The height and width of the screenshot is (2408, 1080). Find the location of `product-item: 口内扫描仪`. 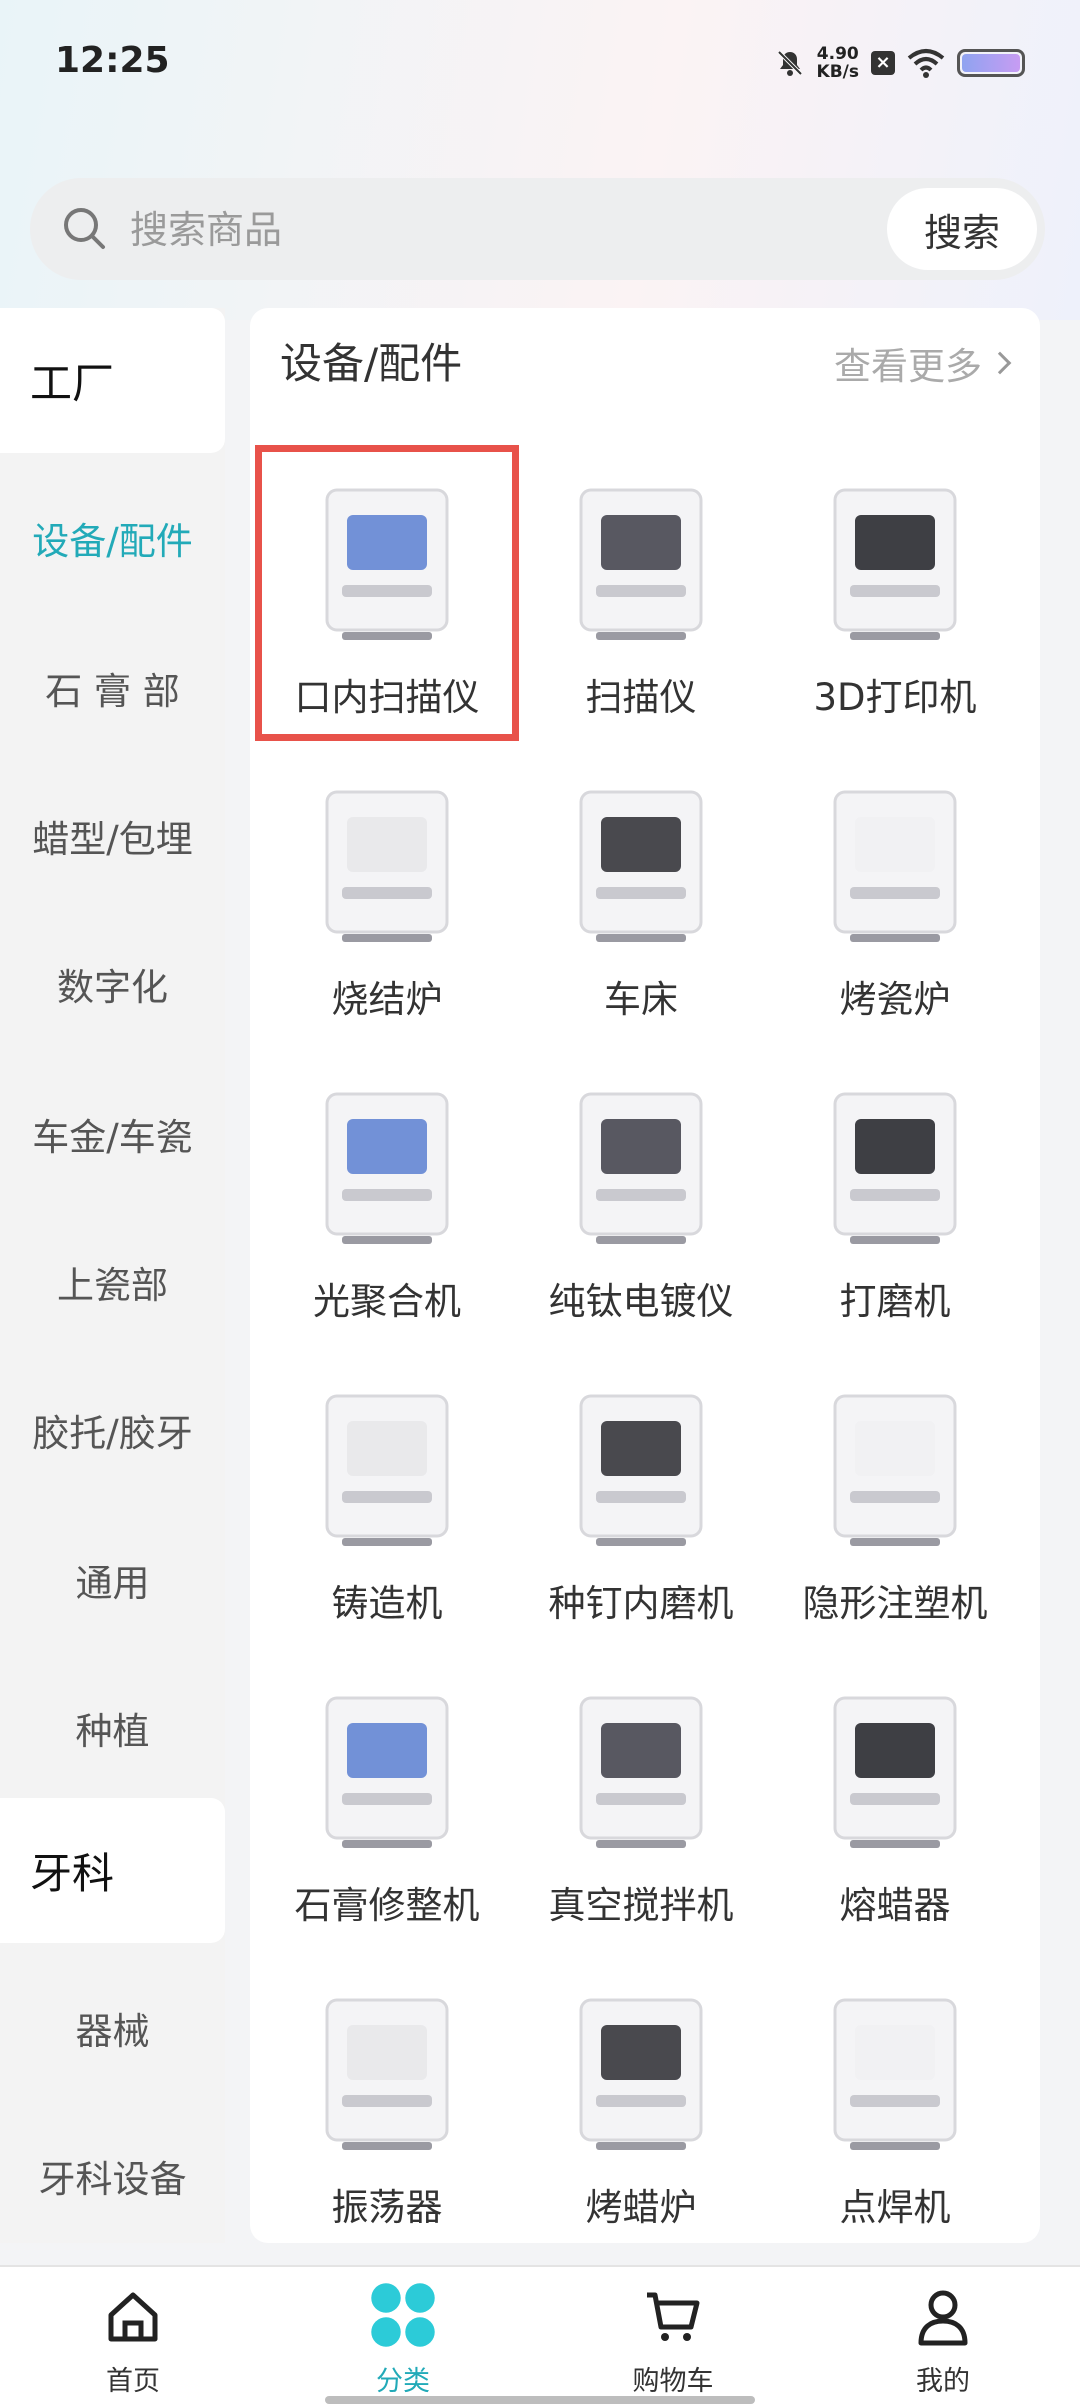

product-item: 口内扫描仪 is located at coordinates (387, 593).